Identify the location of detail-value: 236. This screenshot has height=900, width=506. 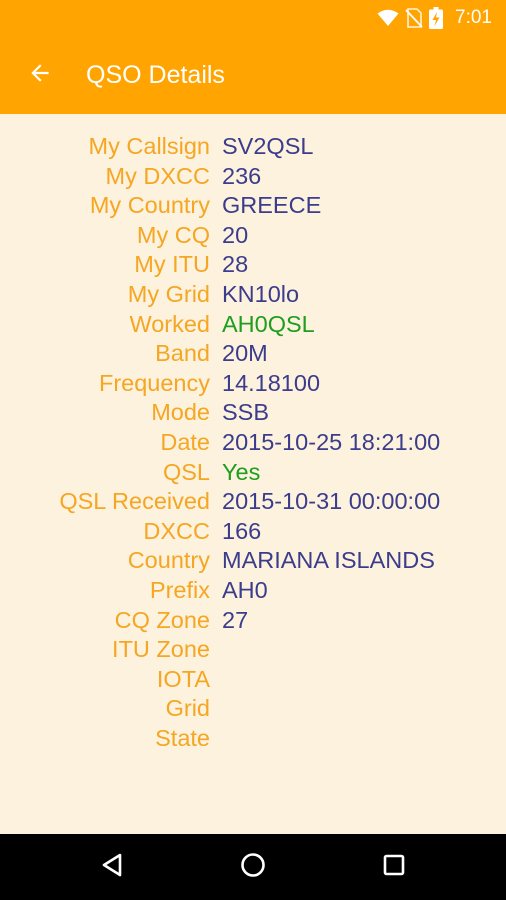
(242, 175).